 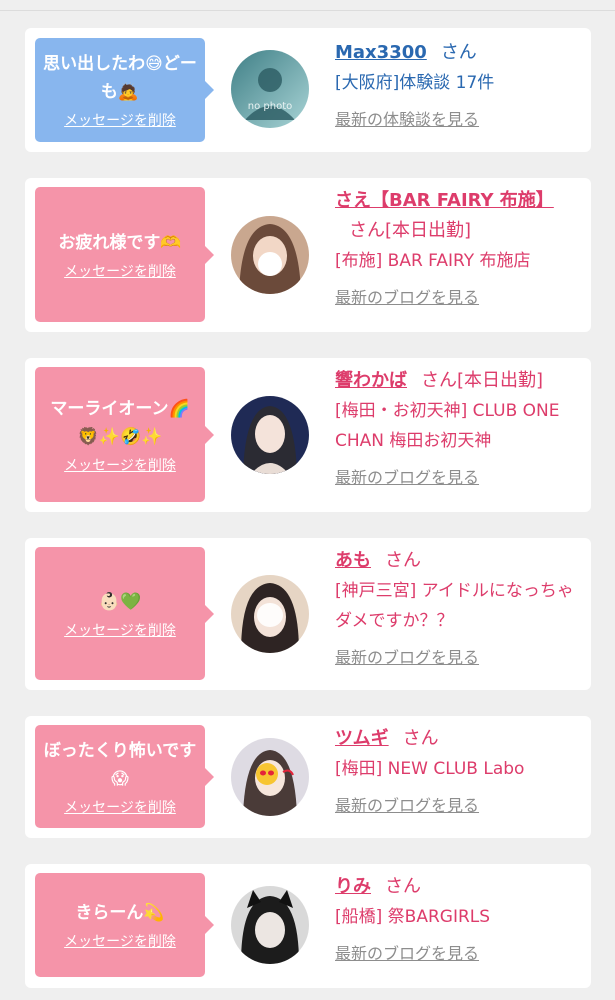 I want to click on sender-info: ツムギ さん [梅田] NEW CLUB Labo 最新のブログを見る, so click(x=460, y=770).